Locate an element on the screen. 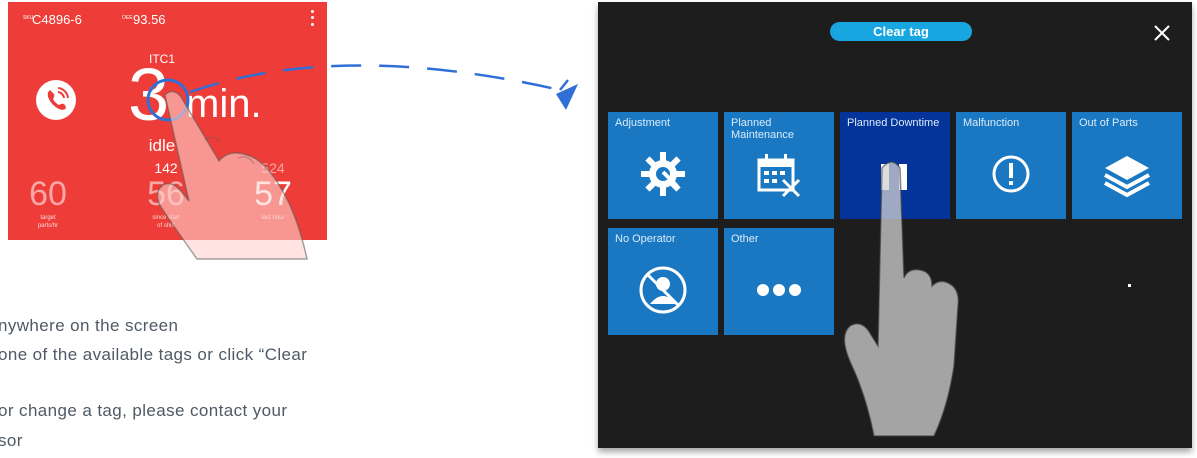 The width and height of the screenshot is (1197, 458). stat-hour-value: 57 is located at coordinates (273, 194).